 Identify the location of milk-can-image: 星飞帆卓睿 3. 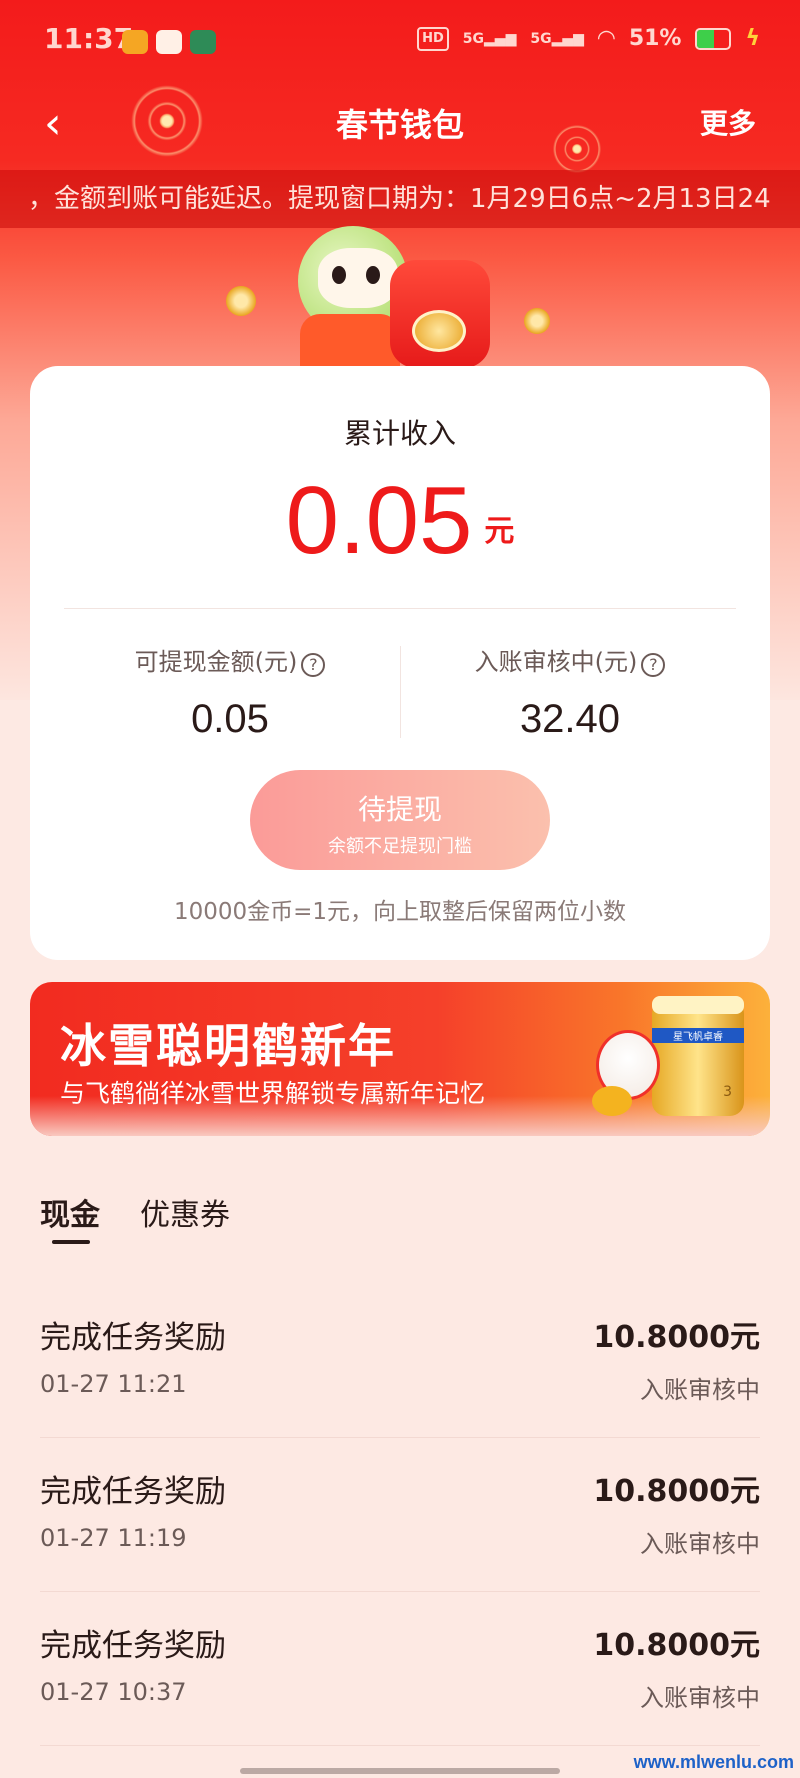
(698, 1058).